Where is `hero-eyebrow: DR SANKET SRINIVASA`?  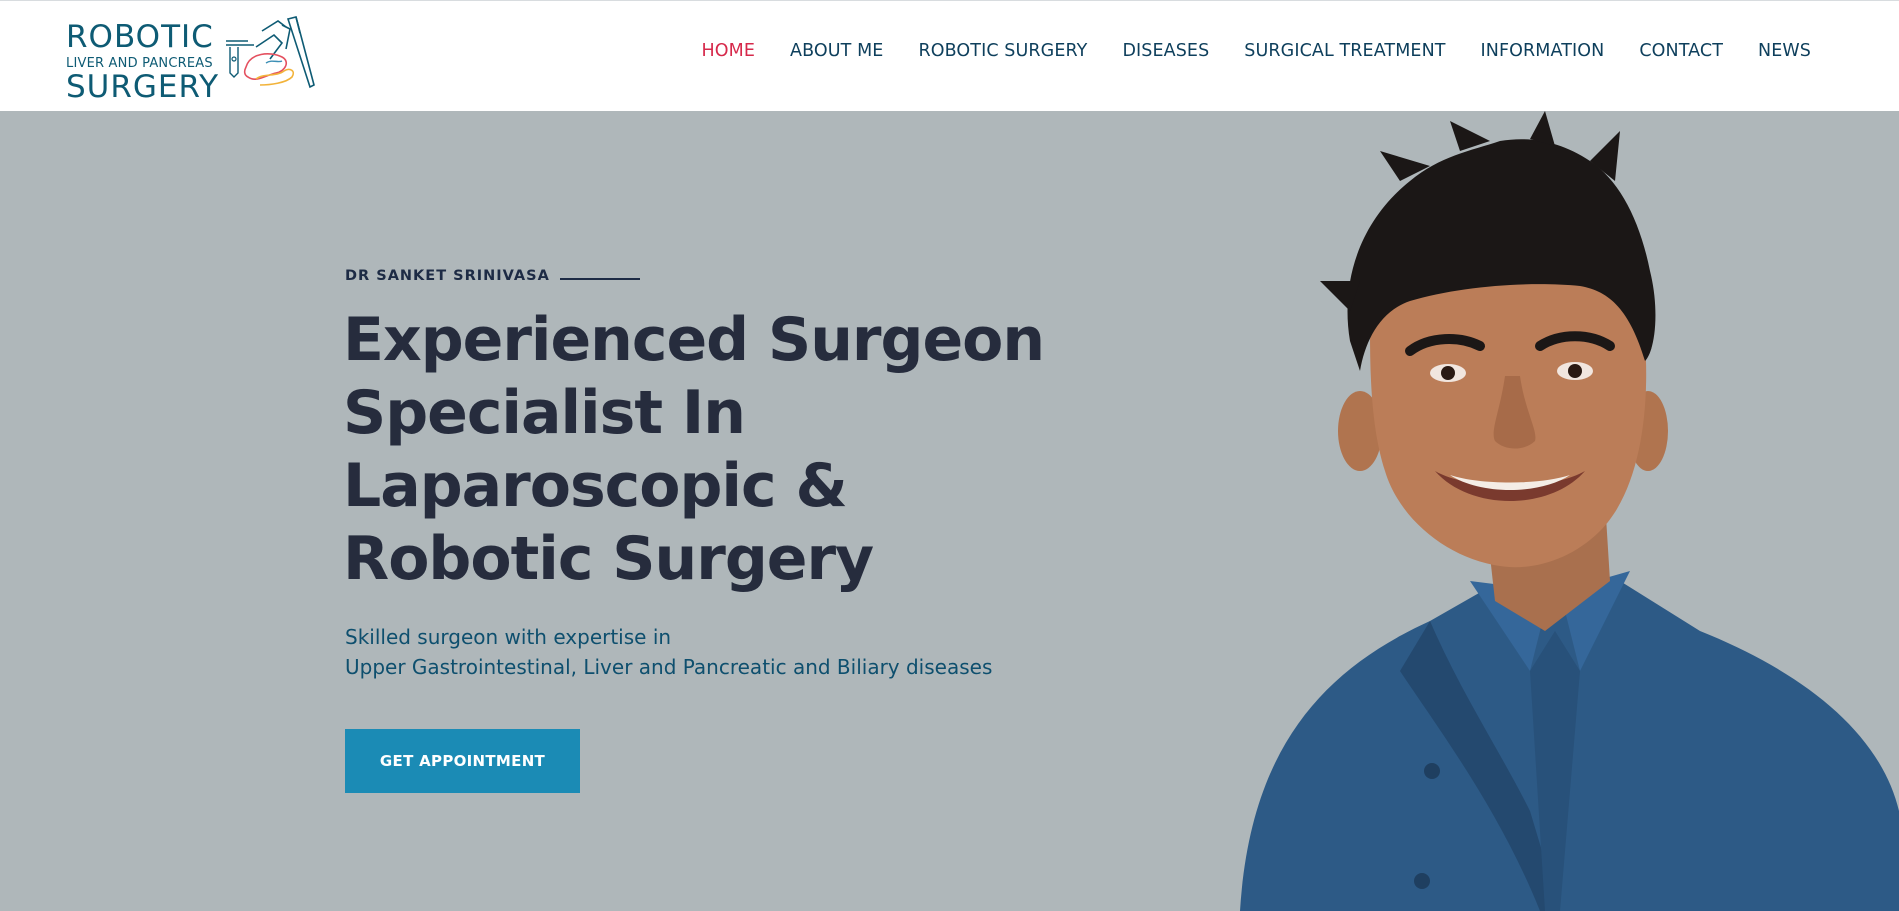 hero-eyebrow: DR SANKET SRINIVASA is located at coordinates (492, 276).